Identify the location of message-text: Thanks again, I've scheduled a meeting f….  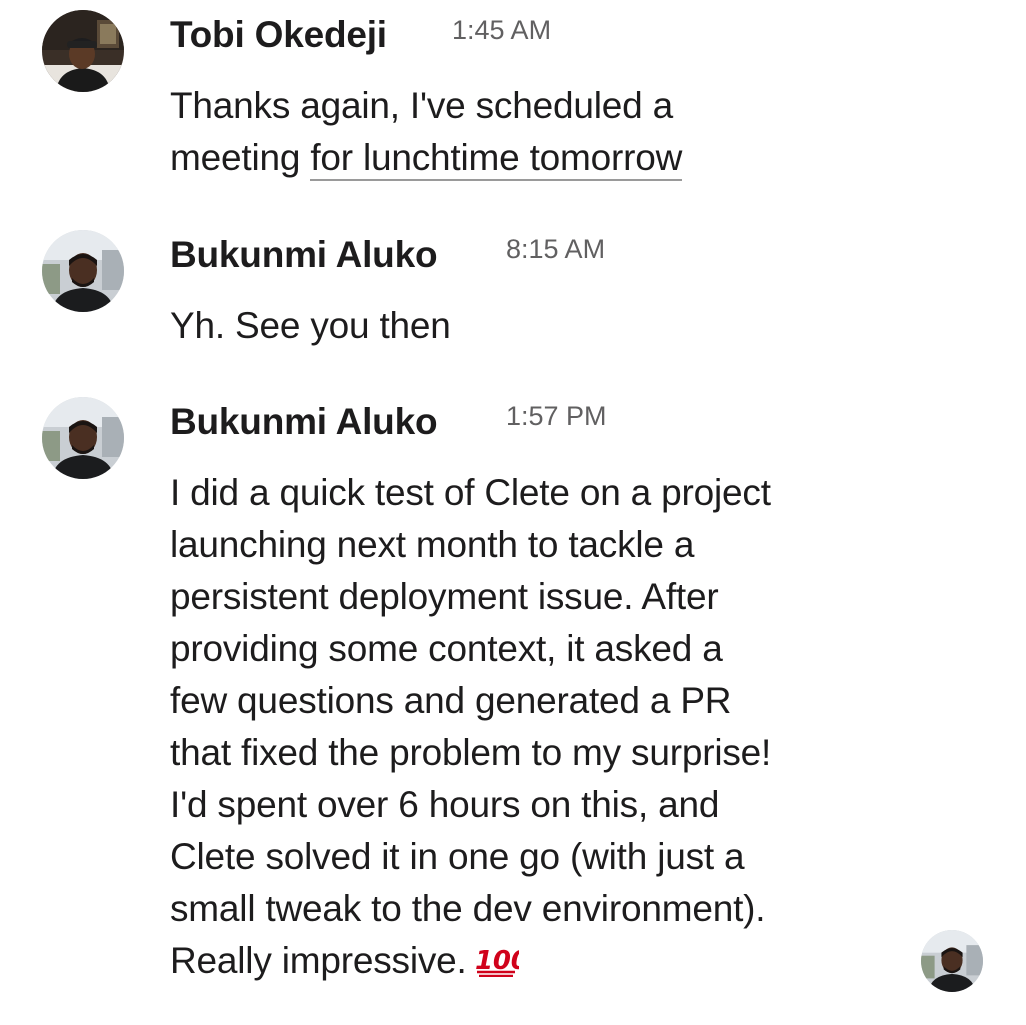
(426, 132).